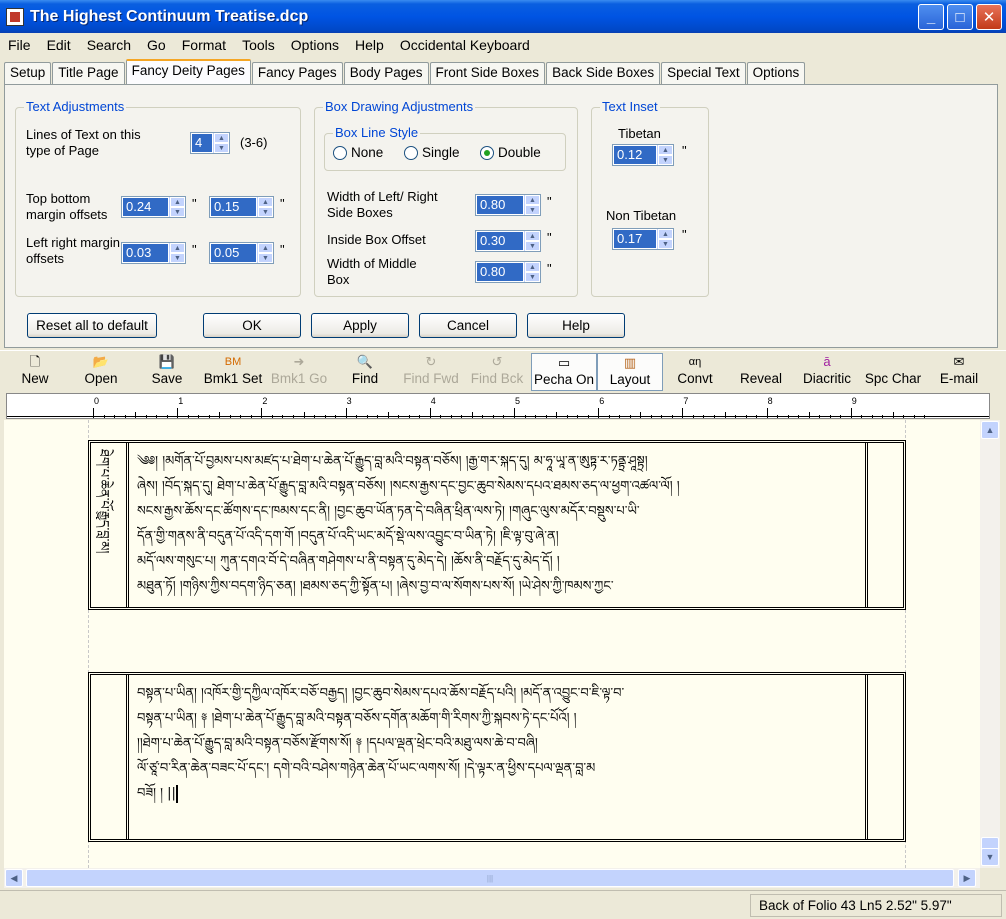 This screenshot has width=1006, height=919. I want to click on radio-selected-icon, so click(487, 152).